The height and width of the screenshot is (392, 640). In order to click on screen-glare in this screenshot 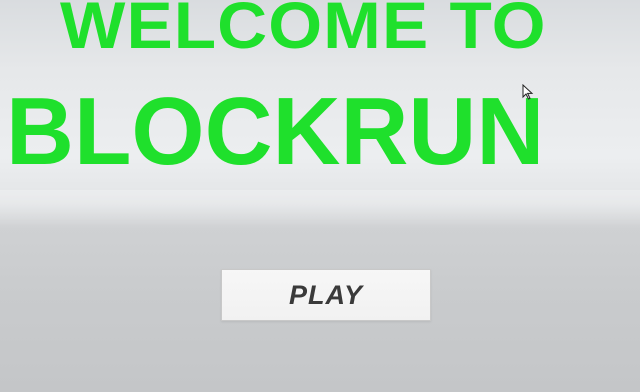, I will do `click(320, 210)`.